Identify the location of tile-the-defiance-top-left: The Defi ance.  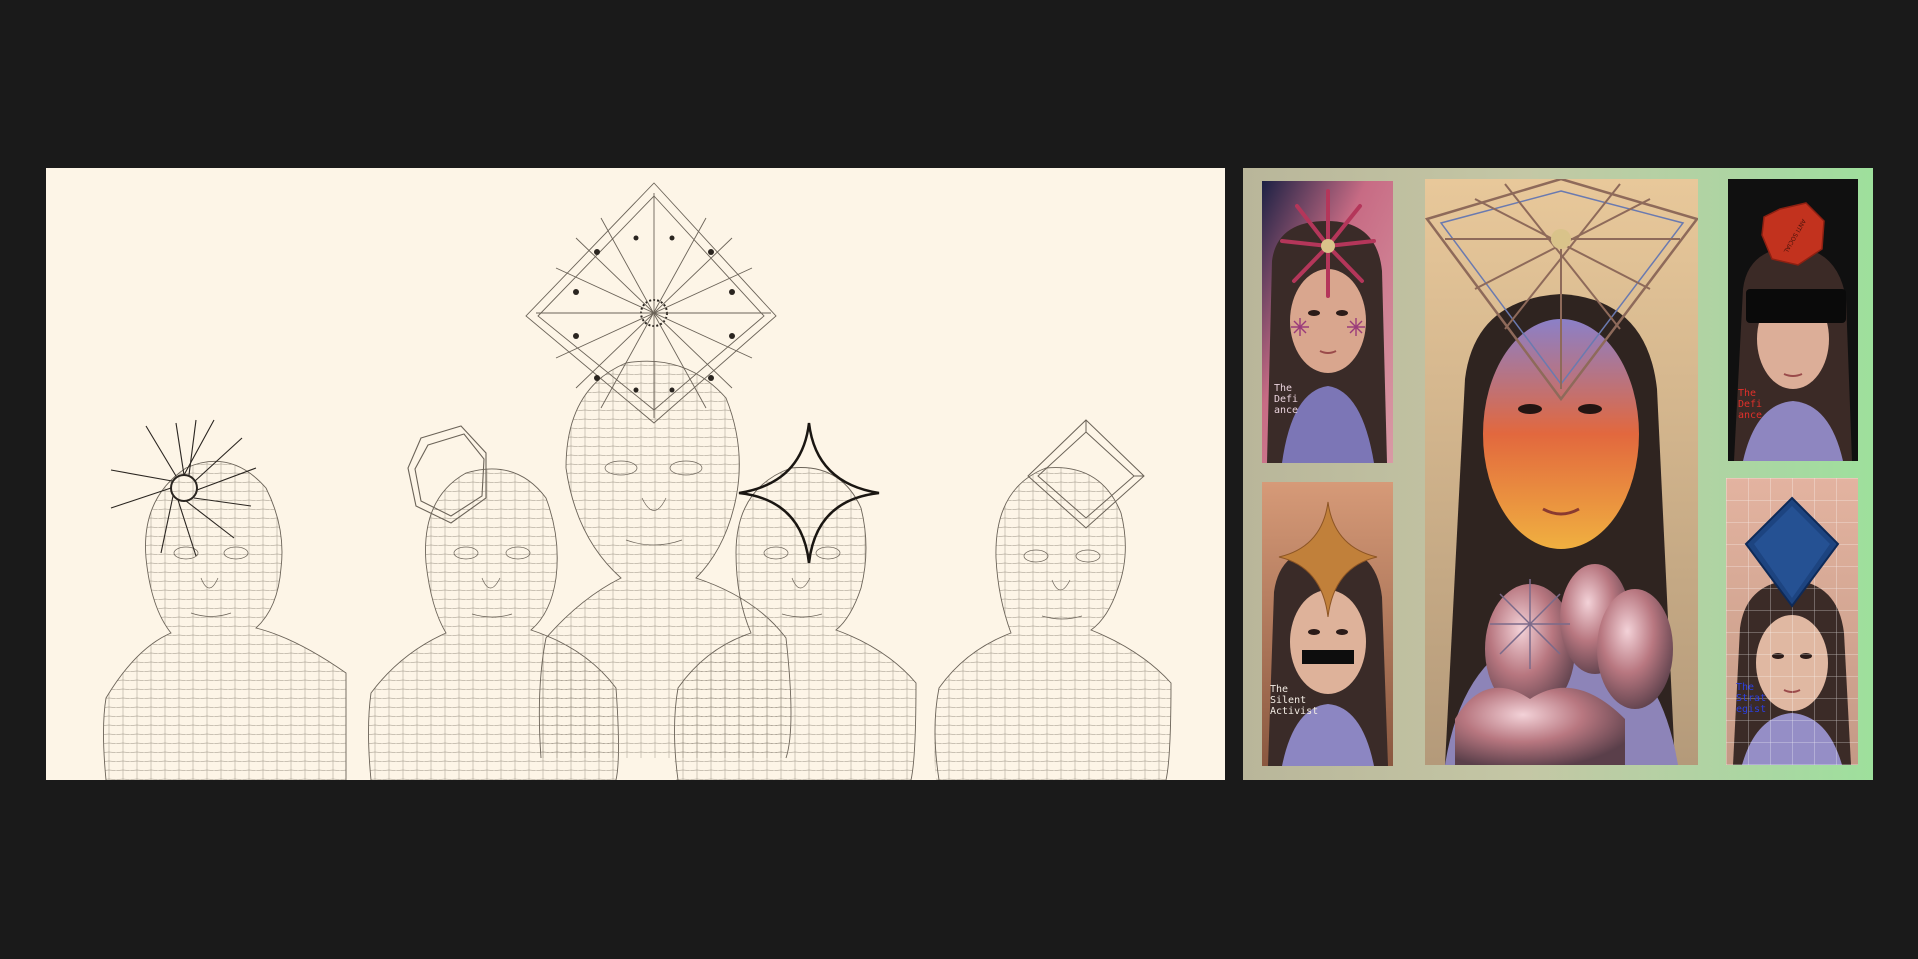
(1327, 322).